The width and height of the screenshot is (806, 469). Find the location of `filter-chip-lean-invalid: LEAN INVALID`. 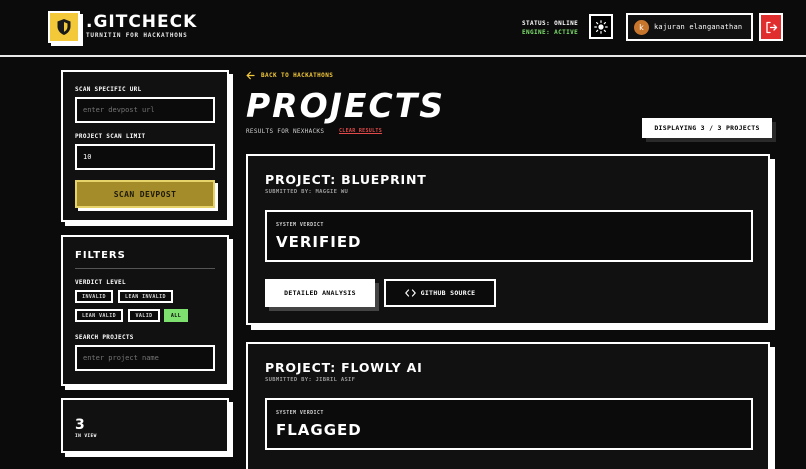

filter-chip-lean-invalid: LEAN INVALID is located at coordinates (145, 296).